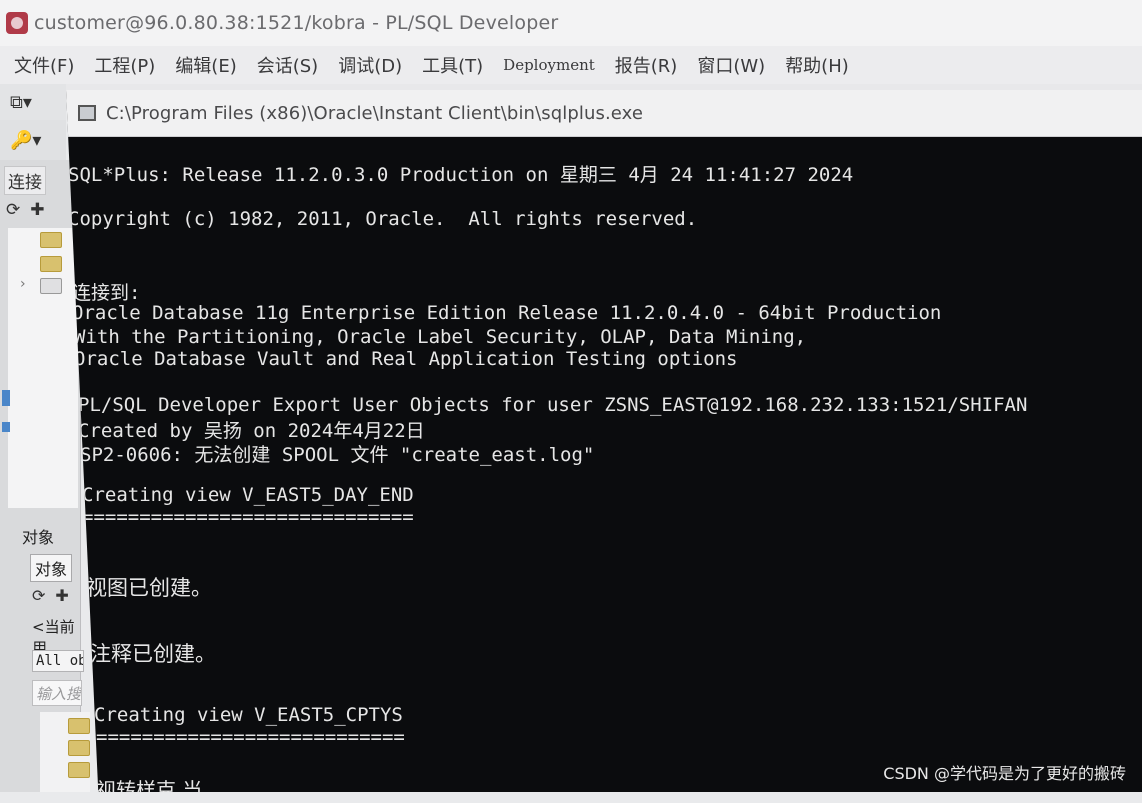 The width and height of the screenshot is (1142, 803). Describe the element at coordinates (731, 65) in the screenshot. I see `menu-window: 窗口(W)` at that location.